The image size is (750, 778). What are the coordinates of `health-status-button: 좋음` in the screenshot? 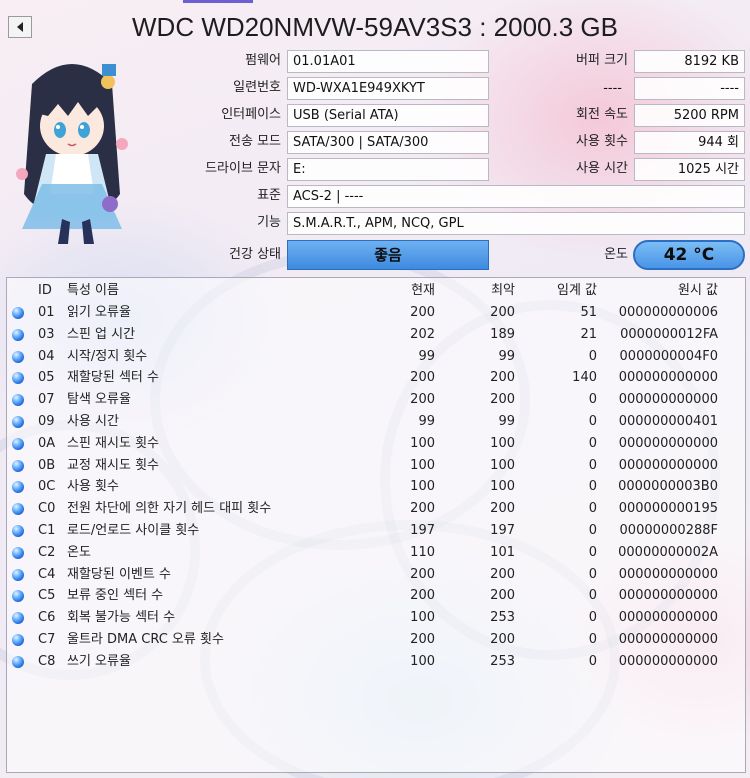 It's located at (388, 255).